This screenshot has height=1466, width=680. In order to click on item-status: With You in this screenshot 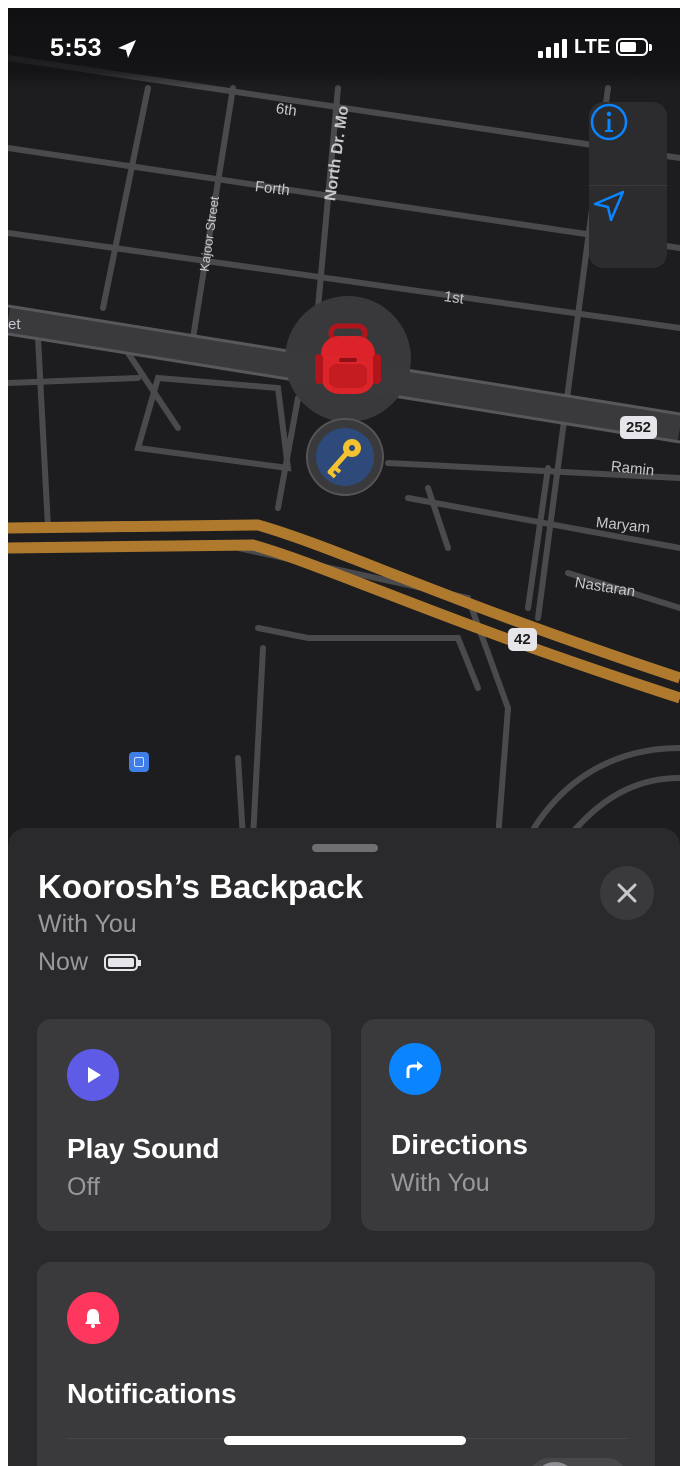, I will do `click(87, 924)`.